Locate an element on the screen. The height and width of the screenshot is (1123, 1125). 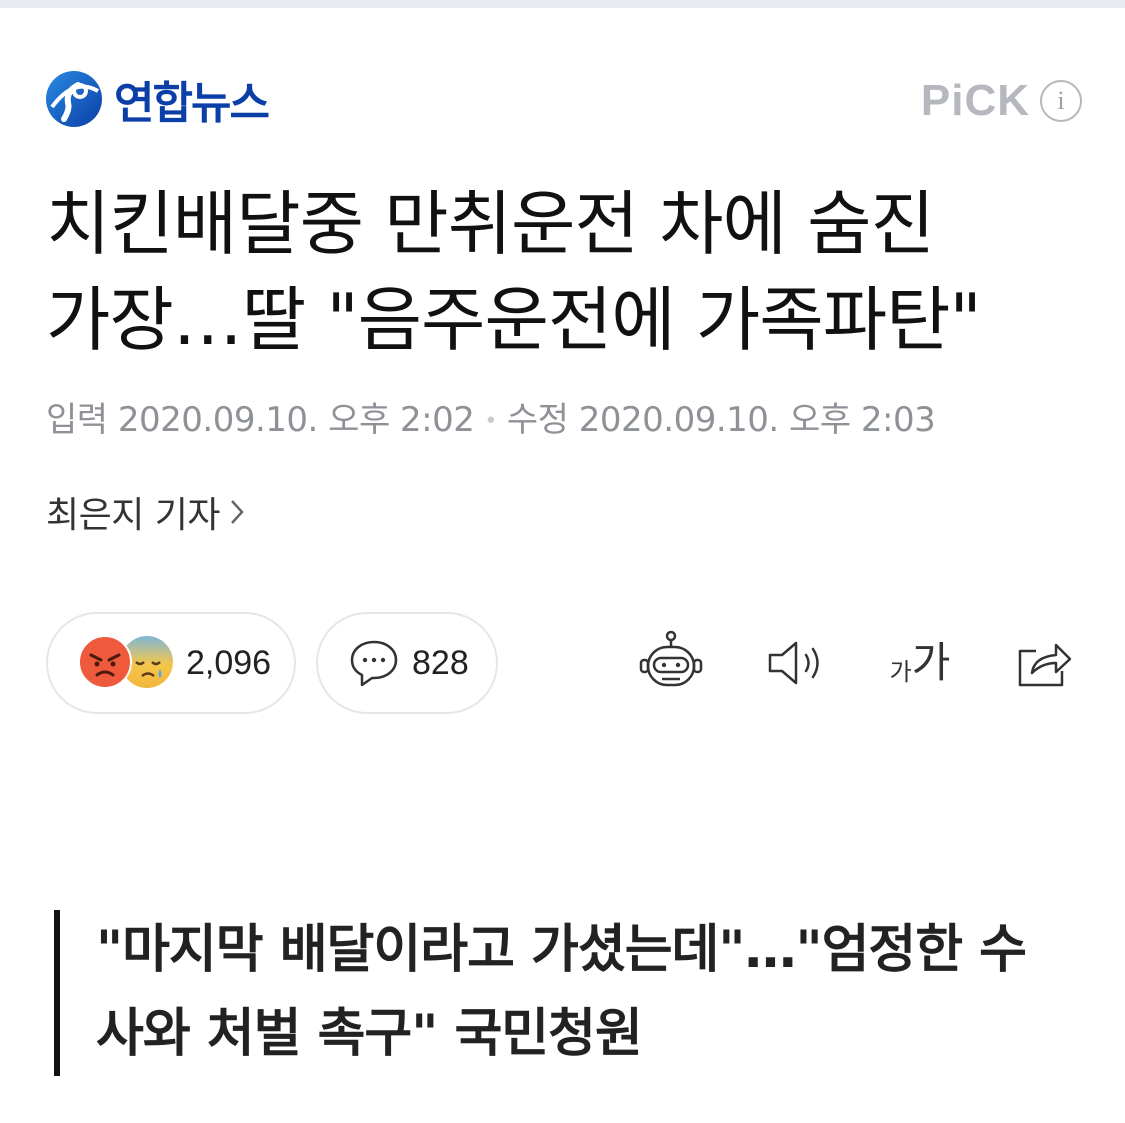
robot-summary-icon is located at coordinates (671, 658).